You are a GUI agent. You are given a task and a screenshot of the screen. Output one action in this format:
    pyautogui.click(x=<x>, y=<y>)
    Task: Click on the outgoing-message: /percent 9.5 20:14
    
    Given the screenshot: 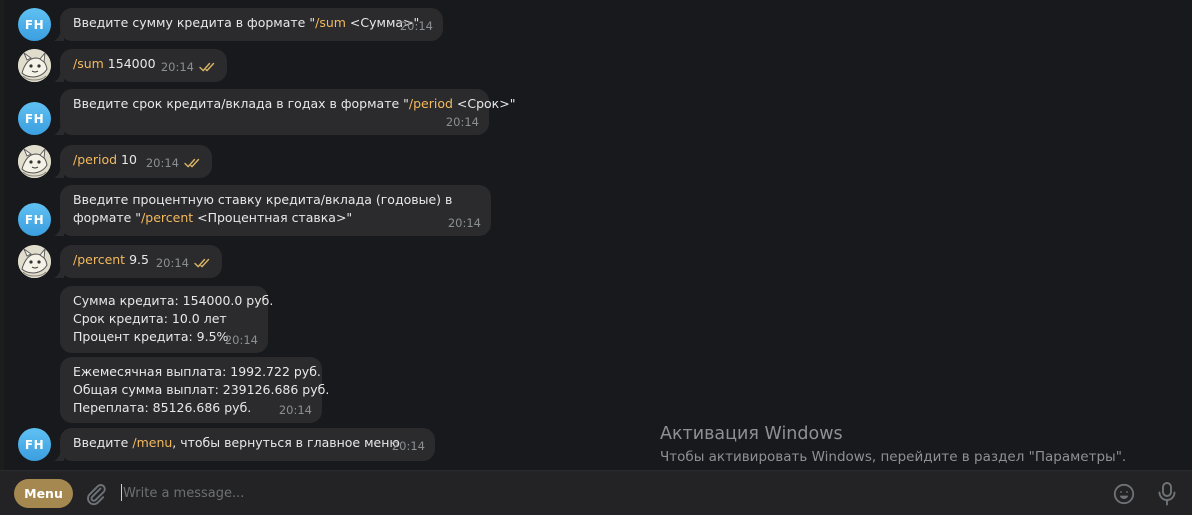 What is the action you would take?
    pyautogui.click(x=138, y=261)
    